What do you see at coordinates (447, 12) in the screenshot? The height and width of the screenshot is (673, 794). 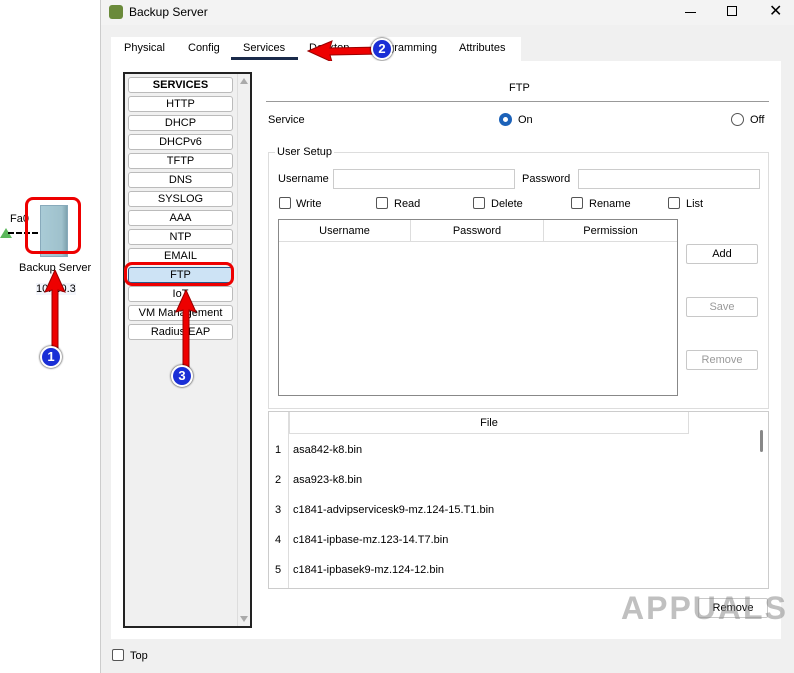 I see `title-bar: Backup Server ✕` at bounding box center [447, 12].